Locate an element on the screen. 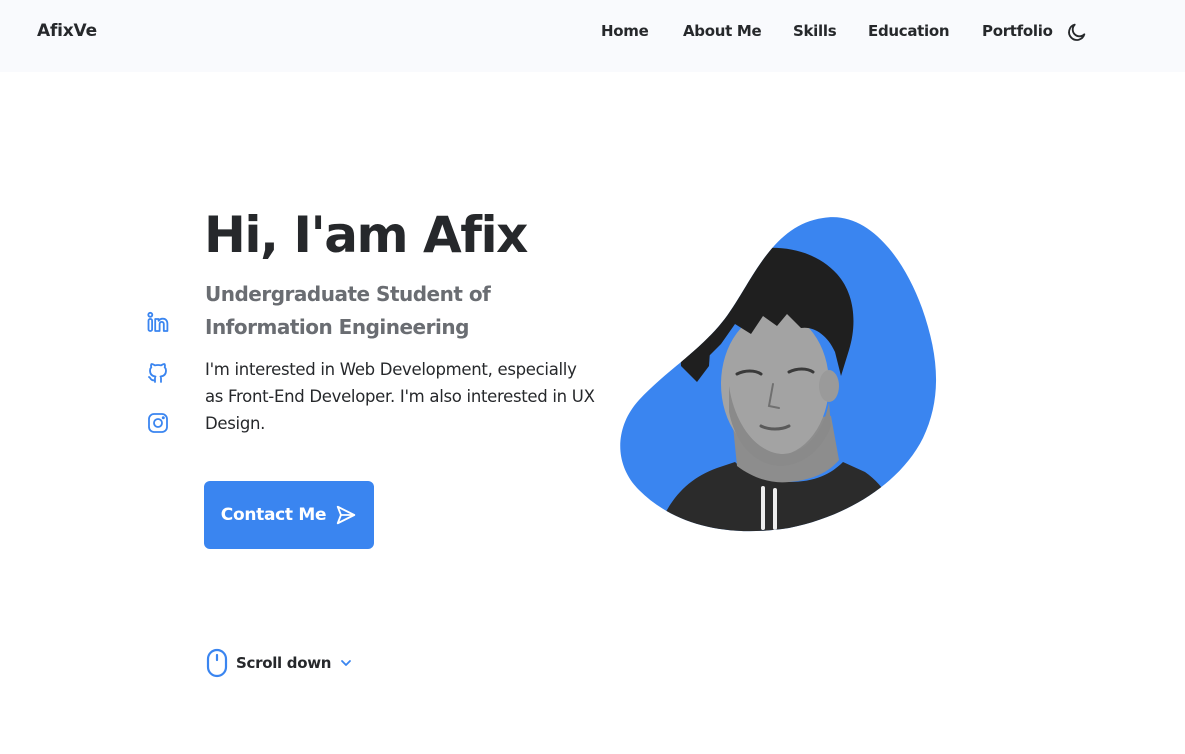 The height and width of the screenshot is (754, 1185). github-icon is located at coordinates (158, 373).